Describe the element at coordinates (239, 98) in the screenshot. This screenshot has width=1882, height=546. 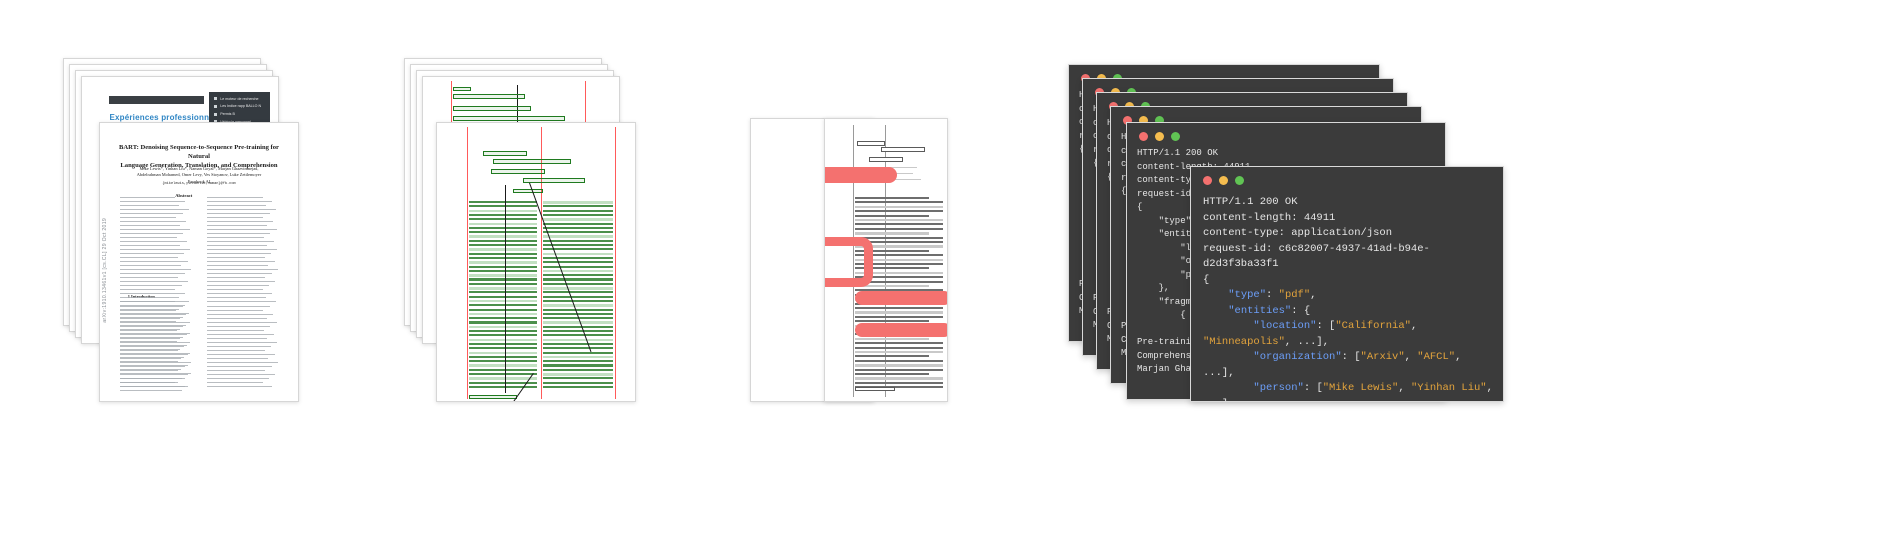
I see `cv-sidebar-item-0: Le moteur de recherche` at that location.